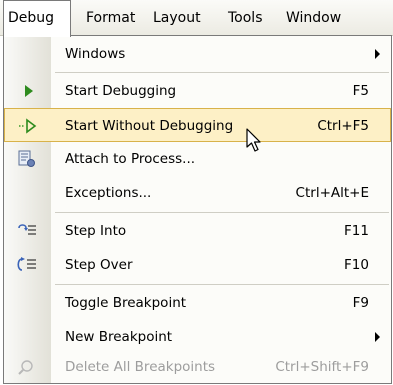  I want to click on step-into-icon, so click(27, 229).